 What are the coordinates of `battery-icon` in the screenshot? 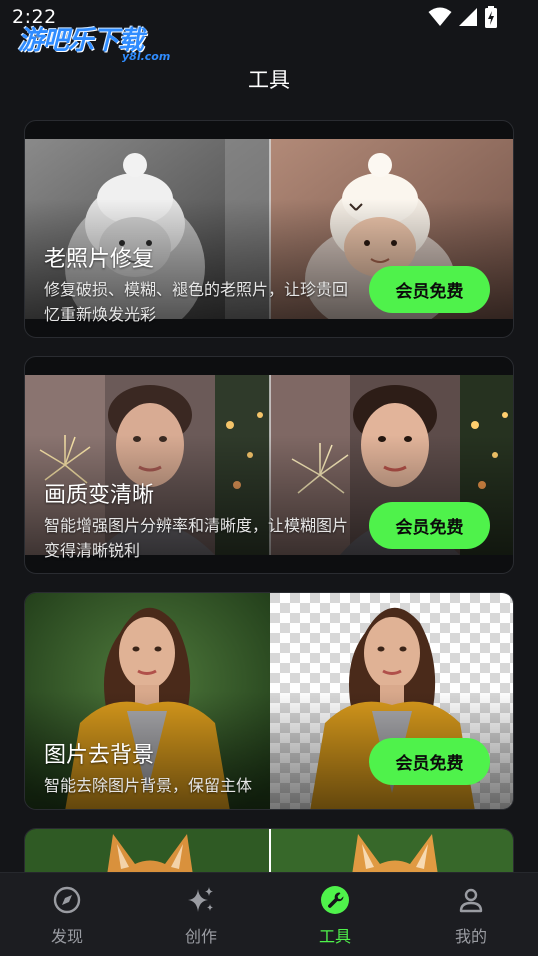 It's located at (491, 17).